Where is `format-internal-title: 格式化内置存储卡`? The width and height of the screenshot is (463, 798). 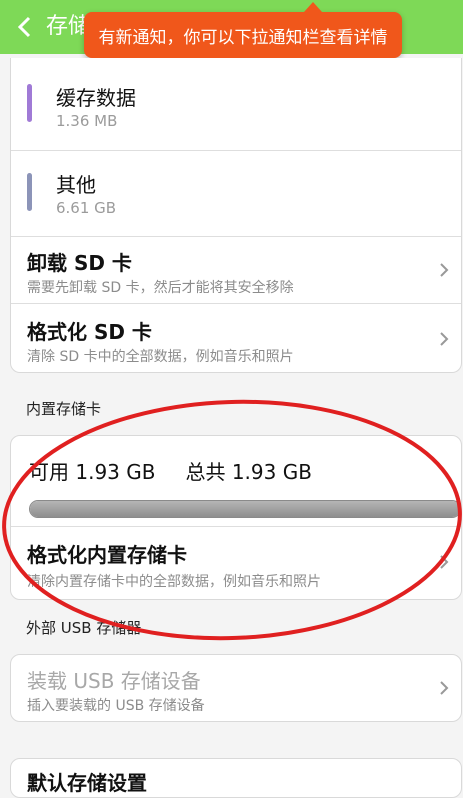 format-internal-title: 格式化内置存储卡 is located at coordinates (107, 555).